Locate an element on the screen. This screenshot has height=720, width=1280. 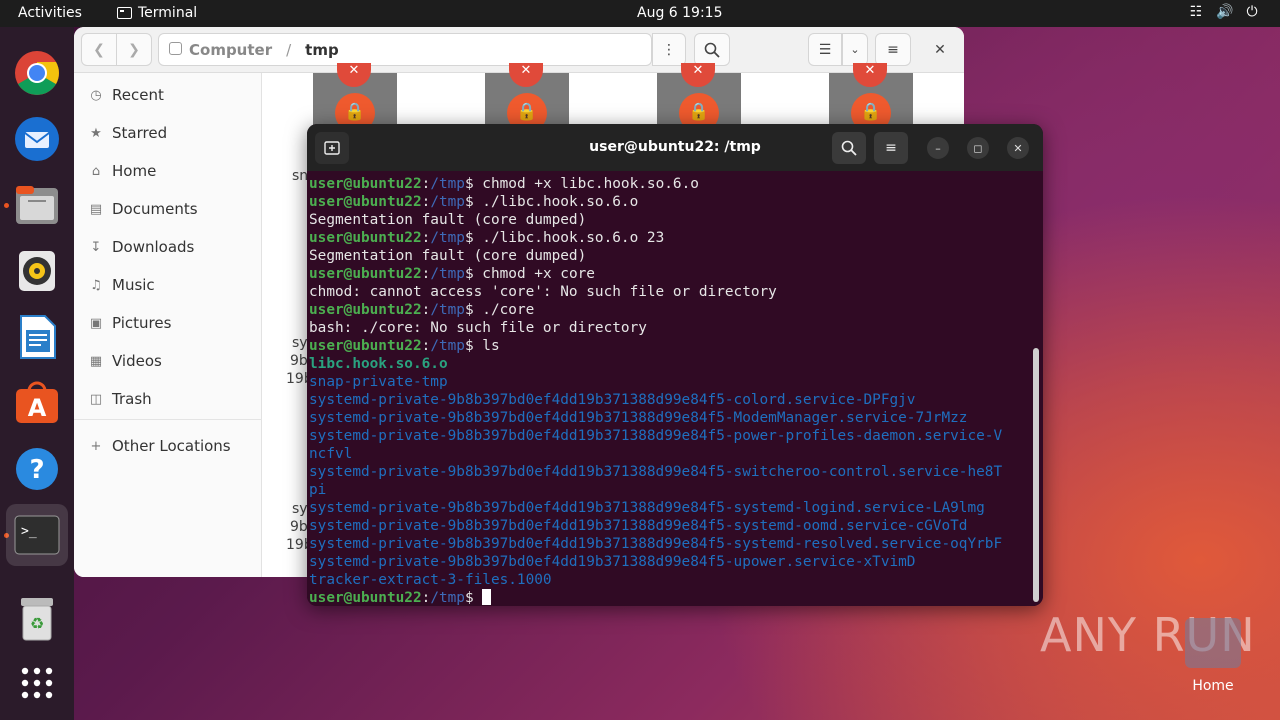
system-tray: ☷ 🔊 ⏻ is located at coordinates (1224, 12).